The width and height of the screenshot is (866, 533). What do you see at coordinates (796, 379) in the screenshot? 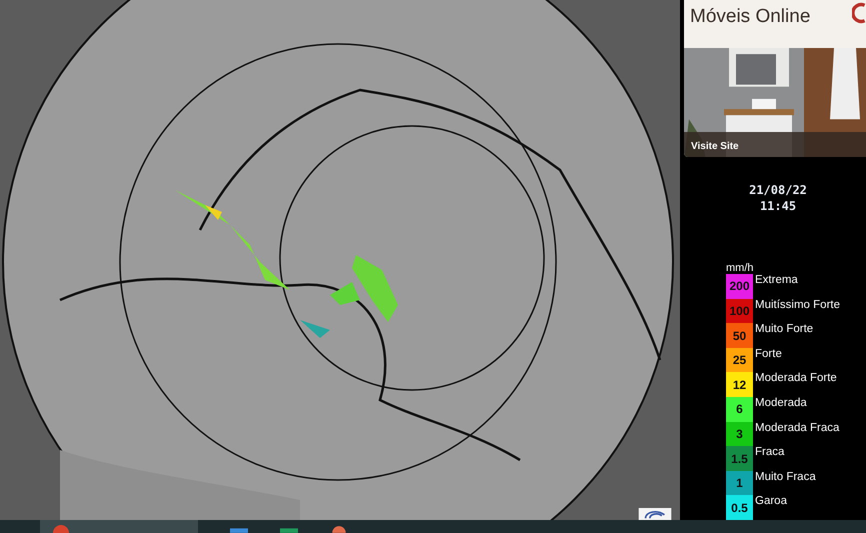
I see `legend-label: Moderada Forte` at bounding box center [796, 379].